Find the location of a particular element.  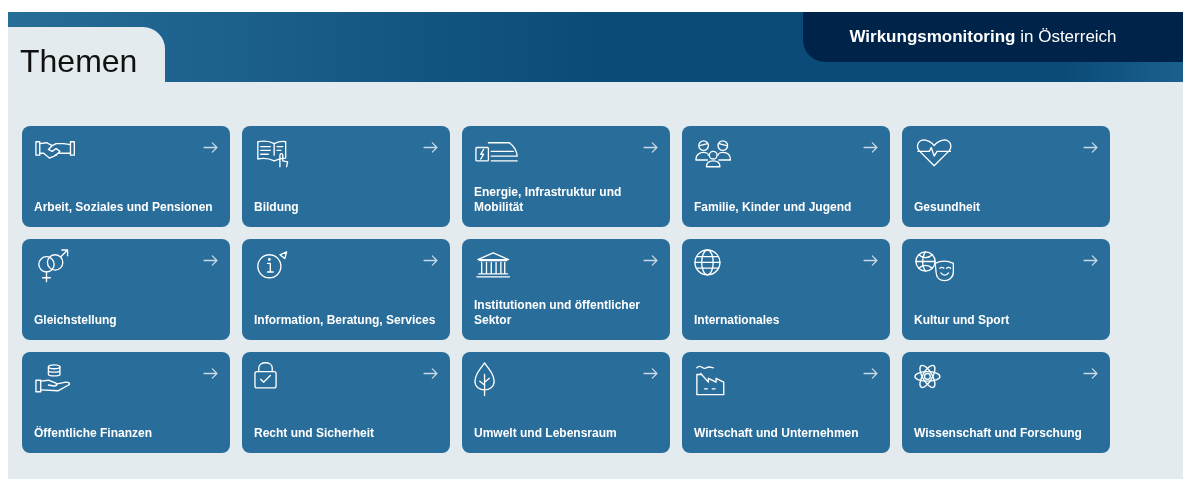

topic-tile: Recht und Sicherheit is located at coordinates (346, 402).